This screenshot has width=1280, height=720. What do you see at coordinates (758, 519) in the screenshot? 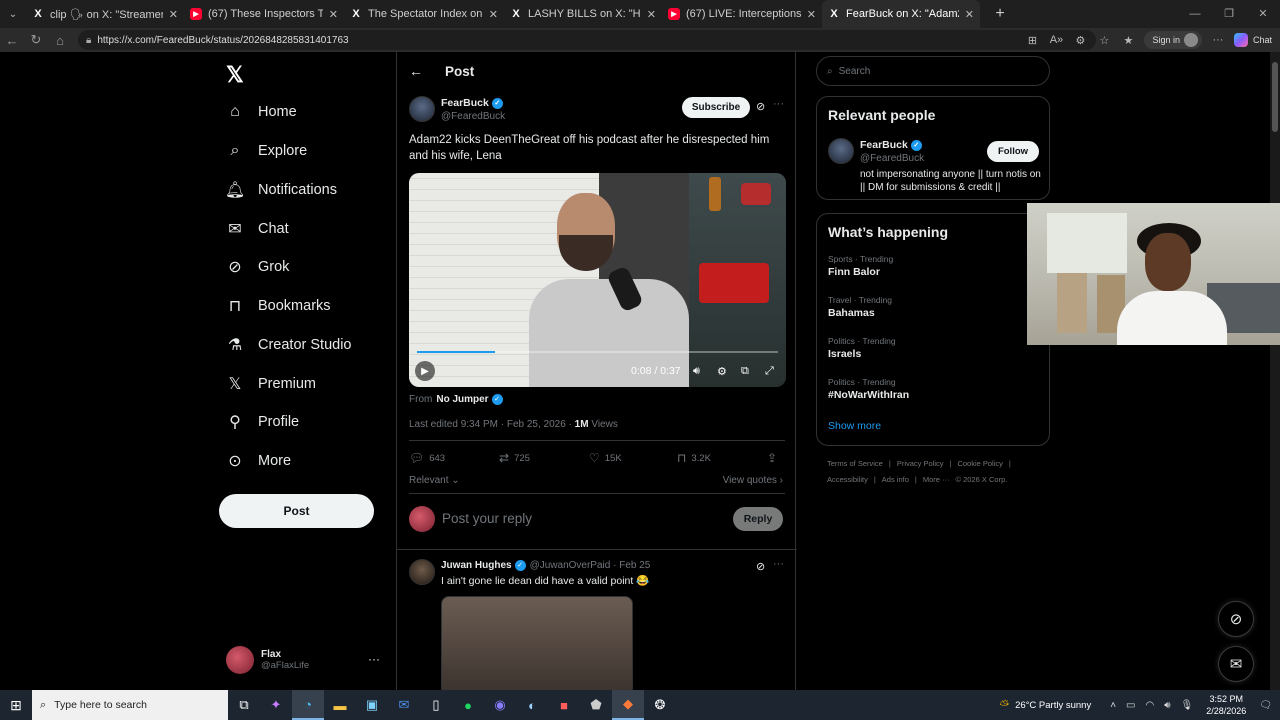
I see `reply-button: Reply` at bounding box center [758, 519].